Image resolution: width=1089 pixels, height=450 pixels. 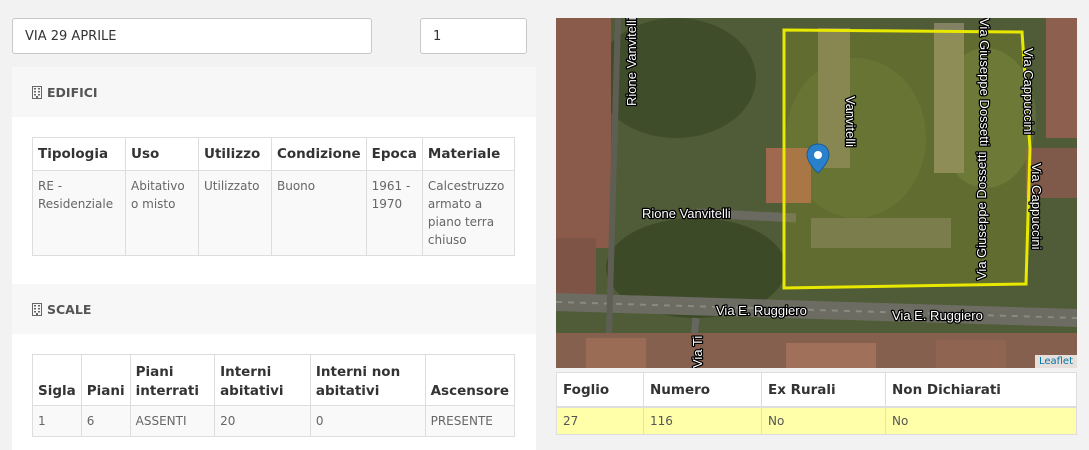 I want to click on table-header-row: Foglio Numero Ex Rurali Non Dichiarati, so click(x=816, y=390).